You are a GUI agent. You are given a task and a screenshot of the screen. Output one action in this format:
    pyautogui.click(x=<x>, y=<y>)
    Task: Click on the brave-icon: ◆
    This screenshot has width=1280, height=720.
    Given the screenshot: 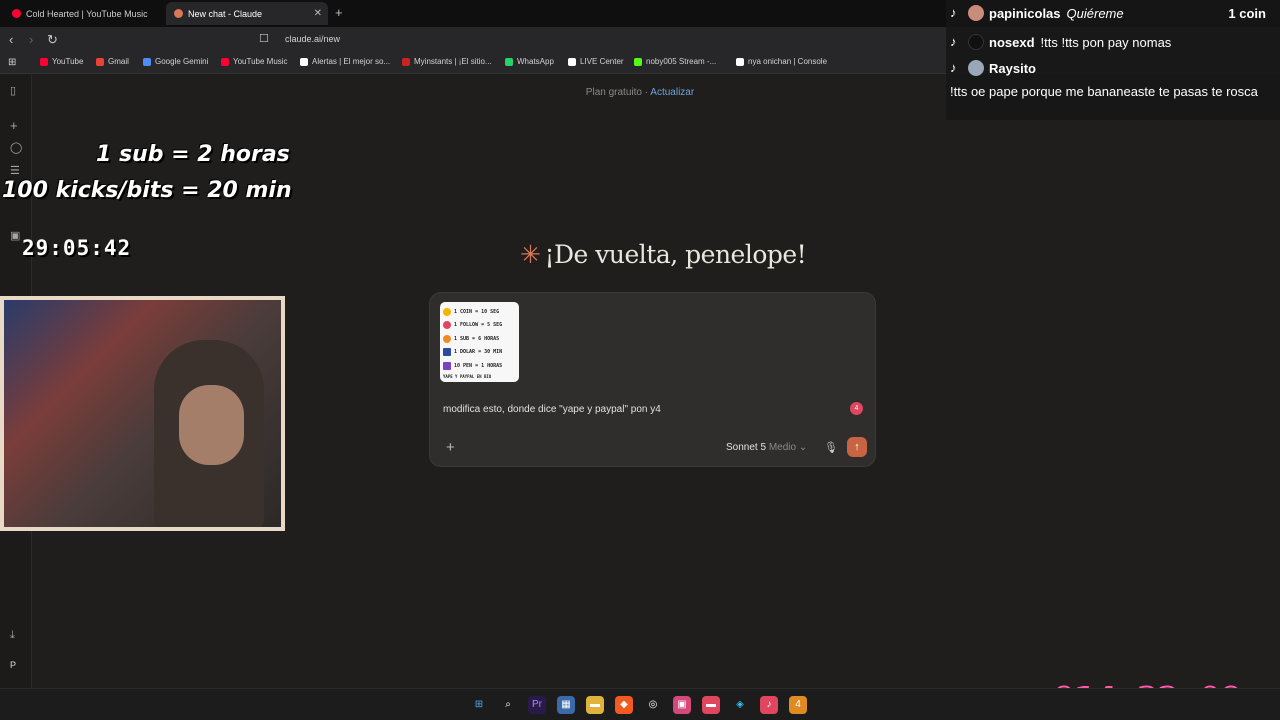 What is the action you would take?
    pyautogui.click(x=624, y=705)
    